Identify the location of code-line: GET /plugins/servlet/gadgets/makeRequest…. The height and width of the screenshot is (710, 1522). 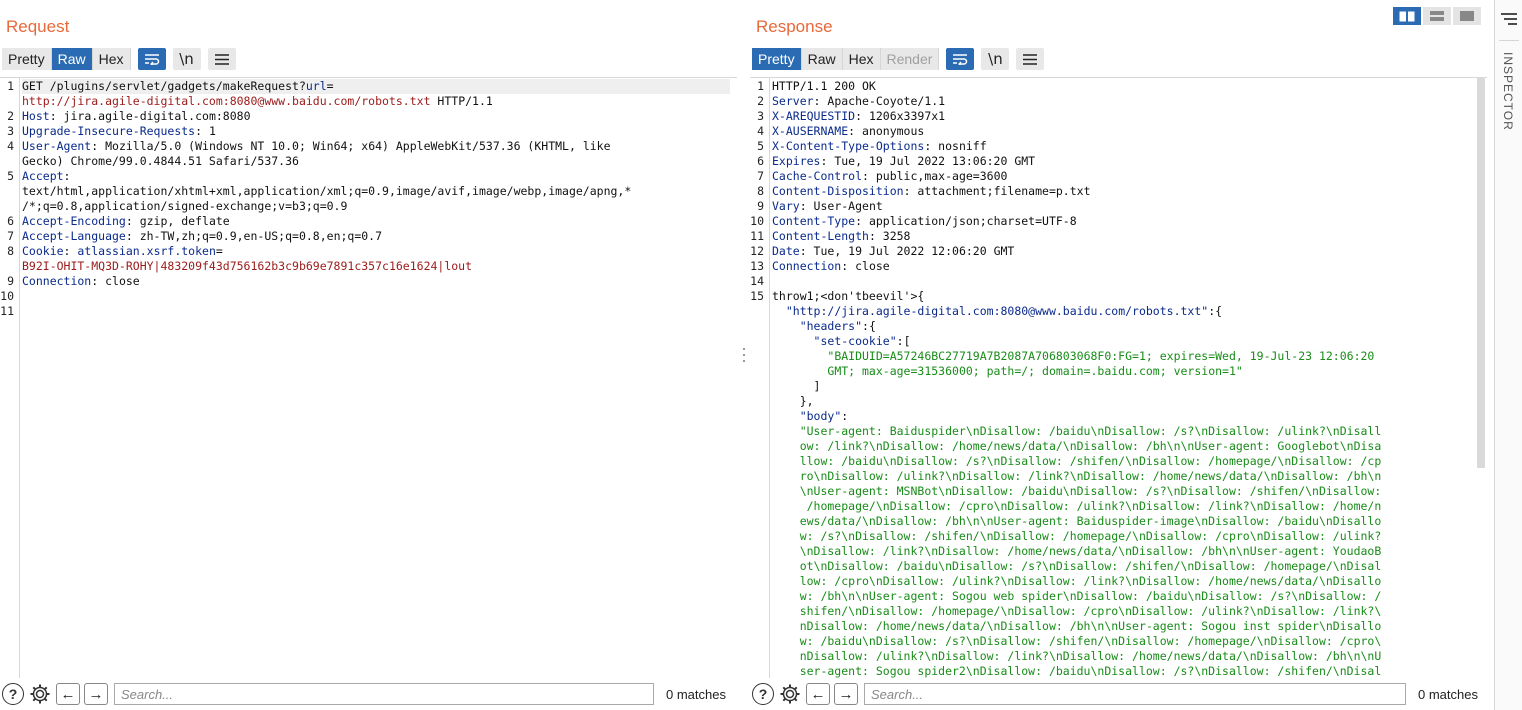
(376, 86).